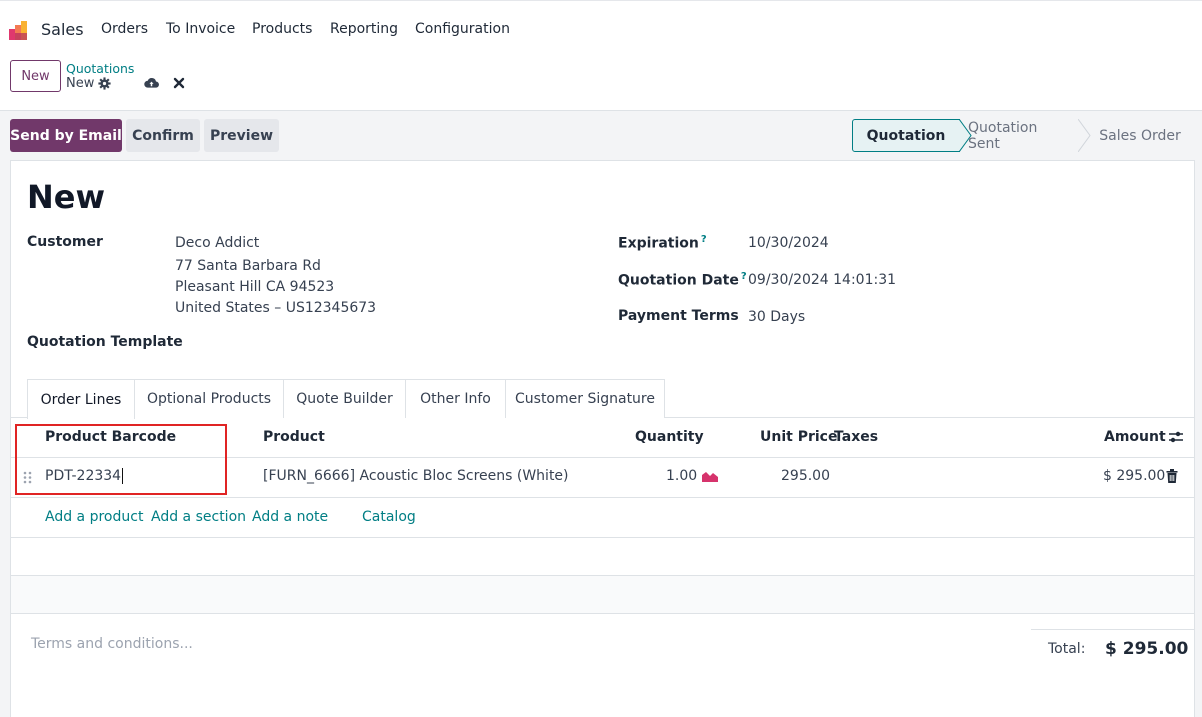 This screenshot has height=717, width=1202. What do you see at coordinates (35, 76) in the screenshot?
I see `new-button: New` at bounding box center [35, 76].